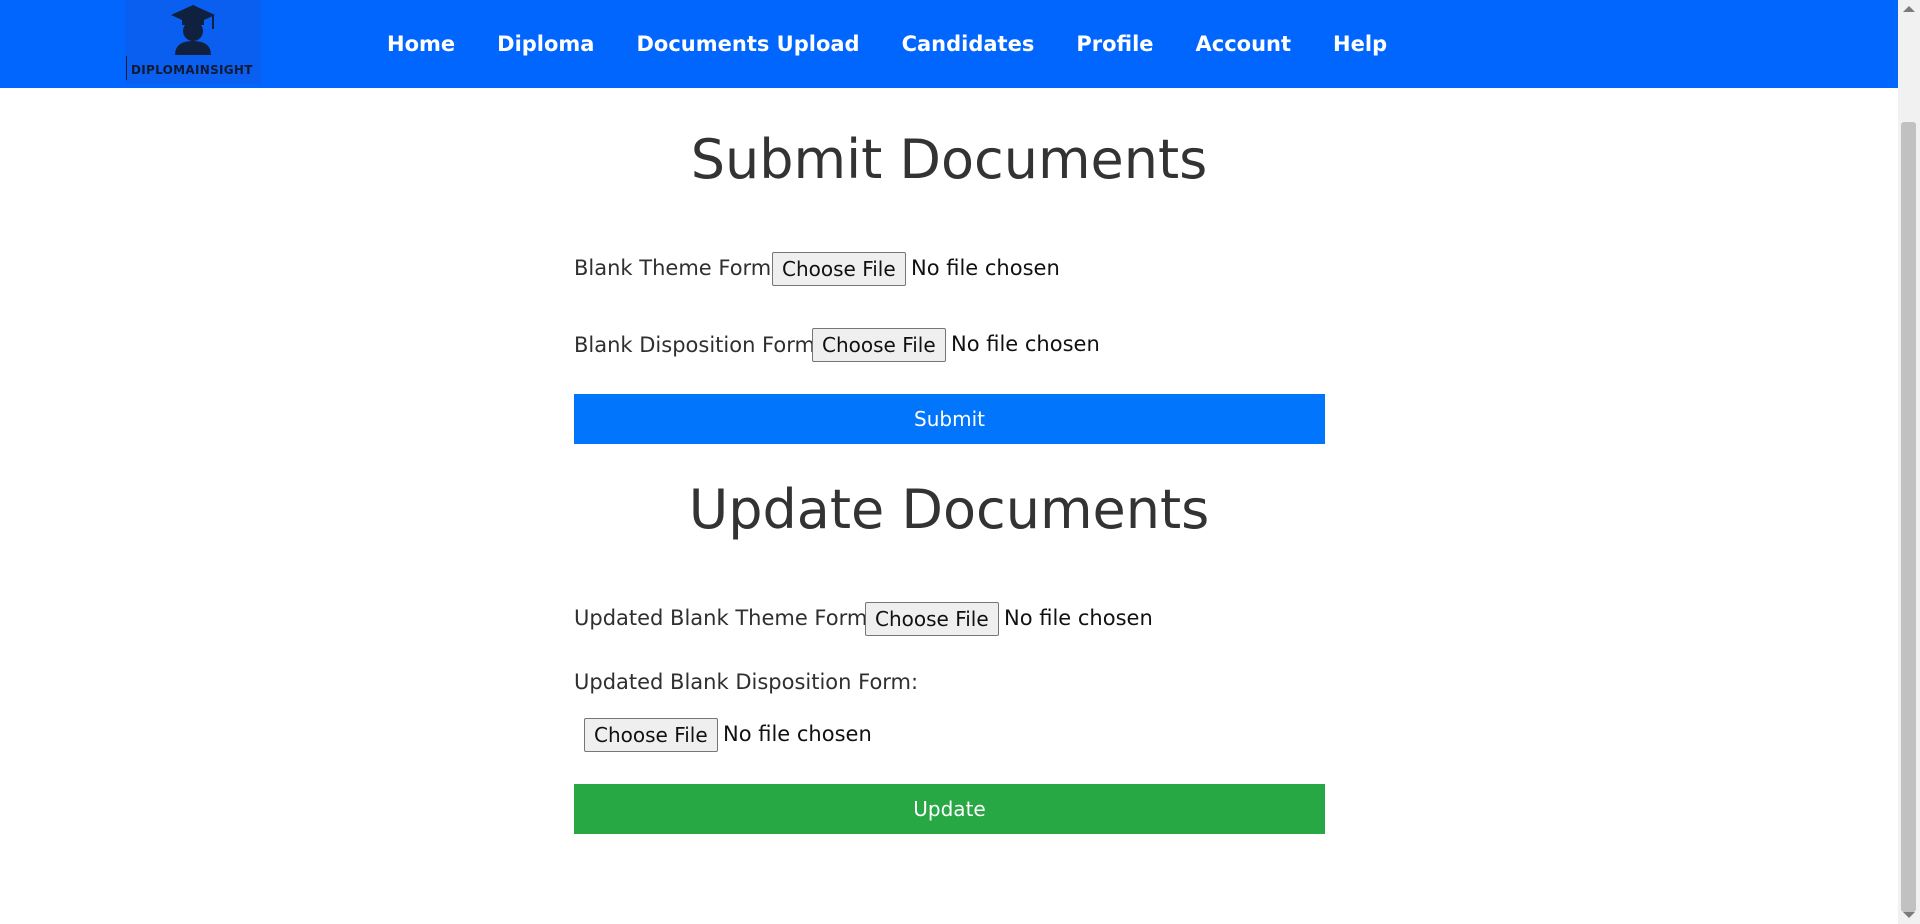 This screenshot has width=1920, height=924. Describe the element at coordinates (421, 44) in the screenshot. I see `nav-home: Home` at that location.